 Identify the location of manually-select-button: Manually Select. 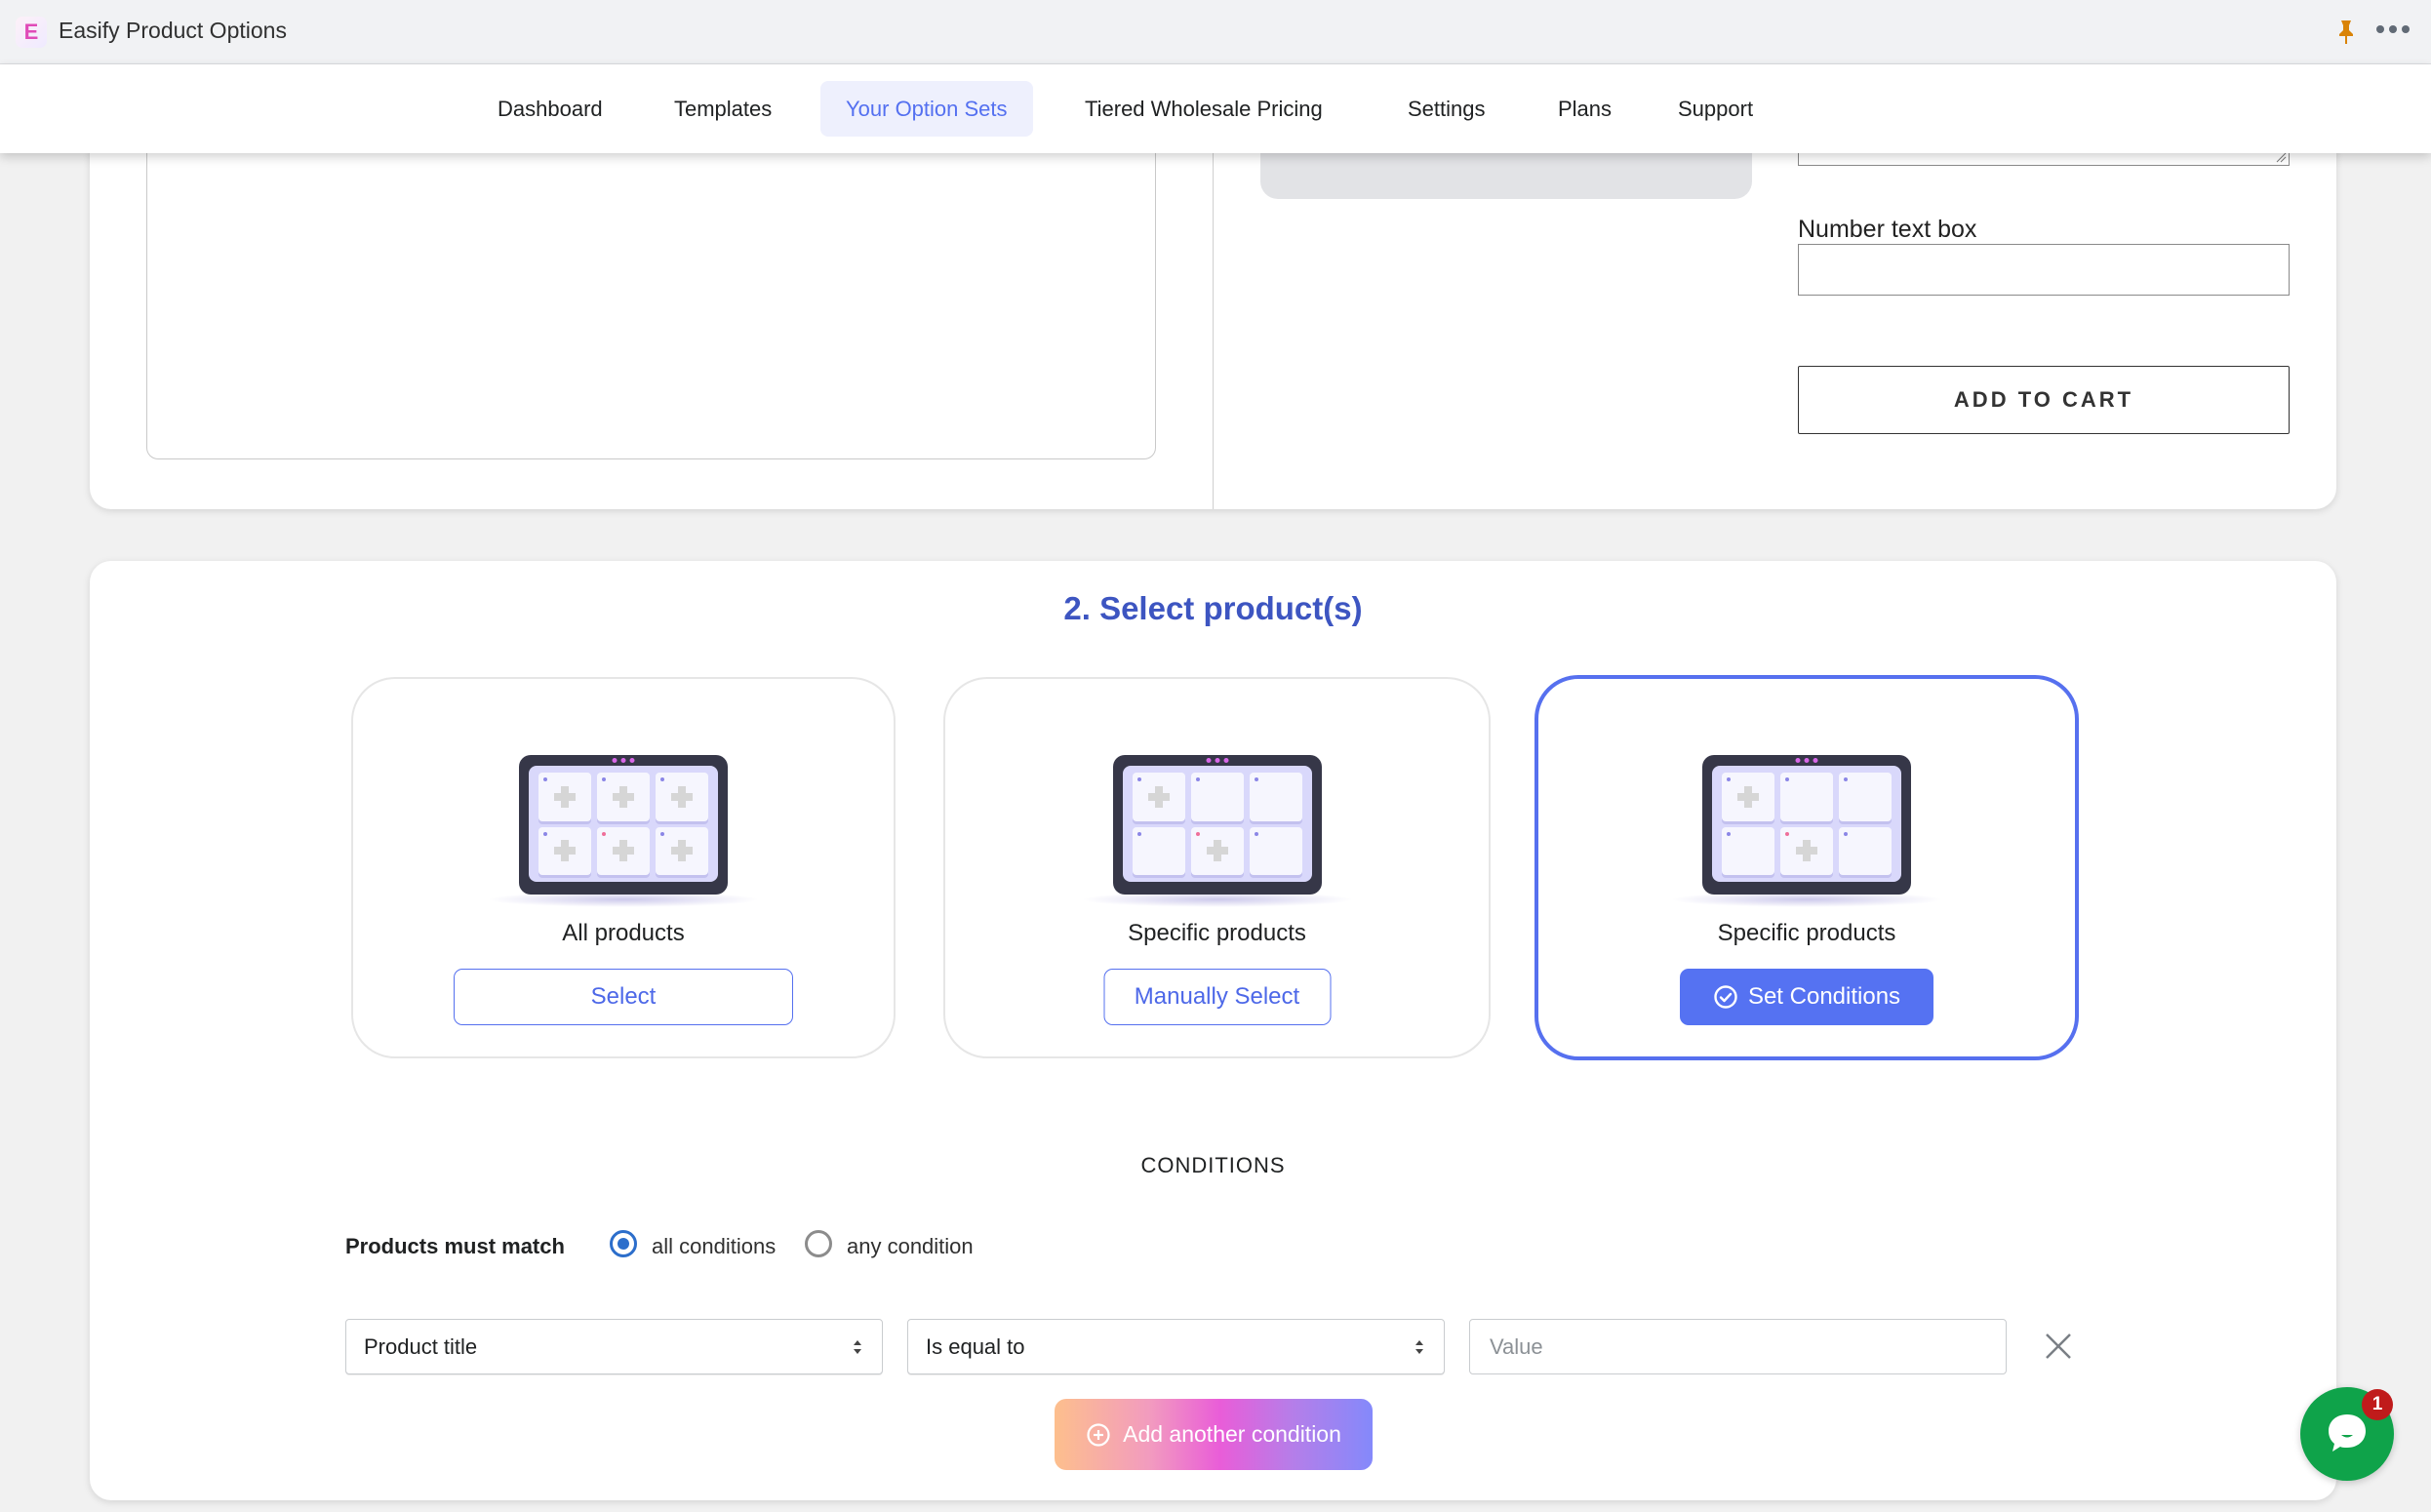
(1217, 997).